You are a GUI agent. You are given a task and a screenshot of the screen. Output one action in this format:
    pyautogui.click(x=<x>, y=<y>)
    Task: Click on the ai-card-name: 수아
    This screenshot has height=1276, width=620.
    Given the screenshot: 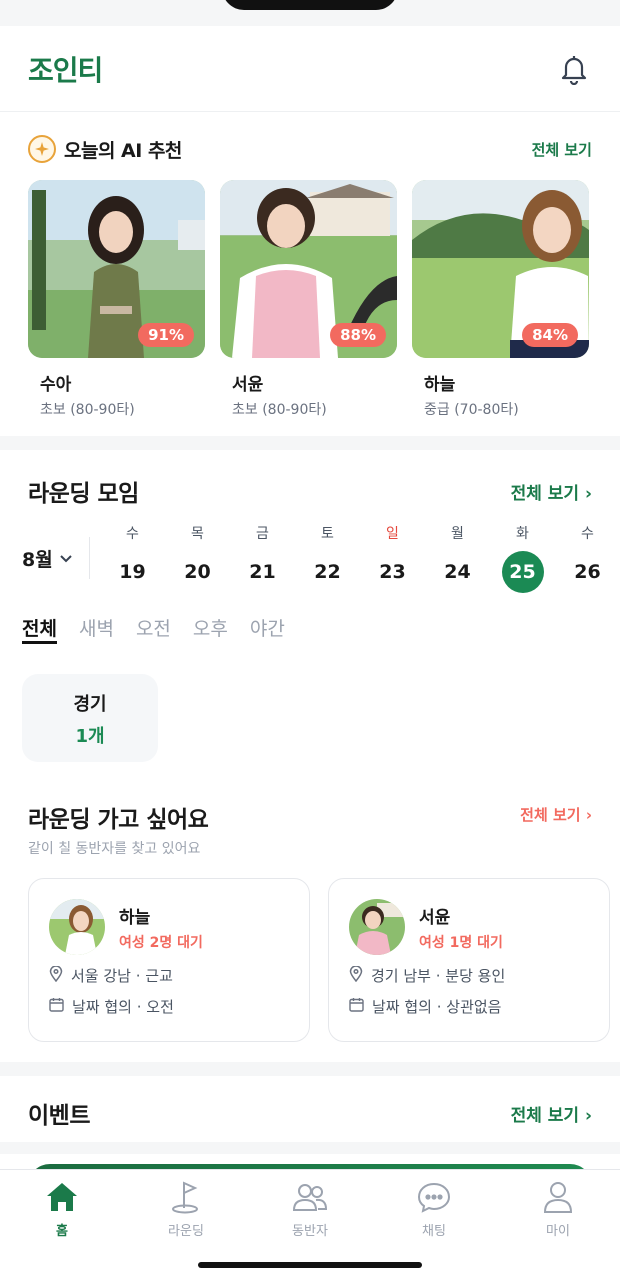 What is the action you would take?
    pyautogui.click(x=56, y=385)
    